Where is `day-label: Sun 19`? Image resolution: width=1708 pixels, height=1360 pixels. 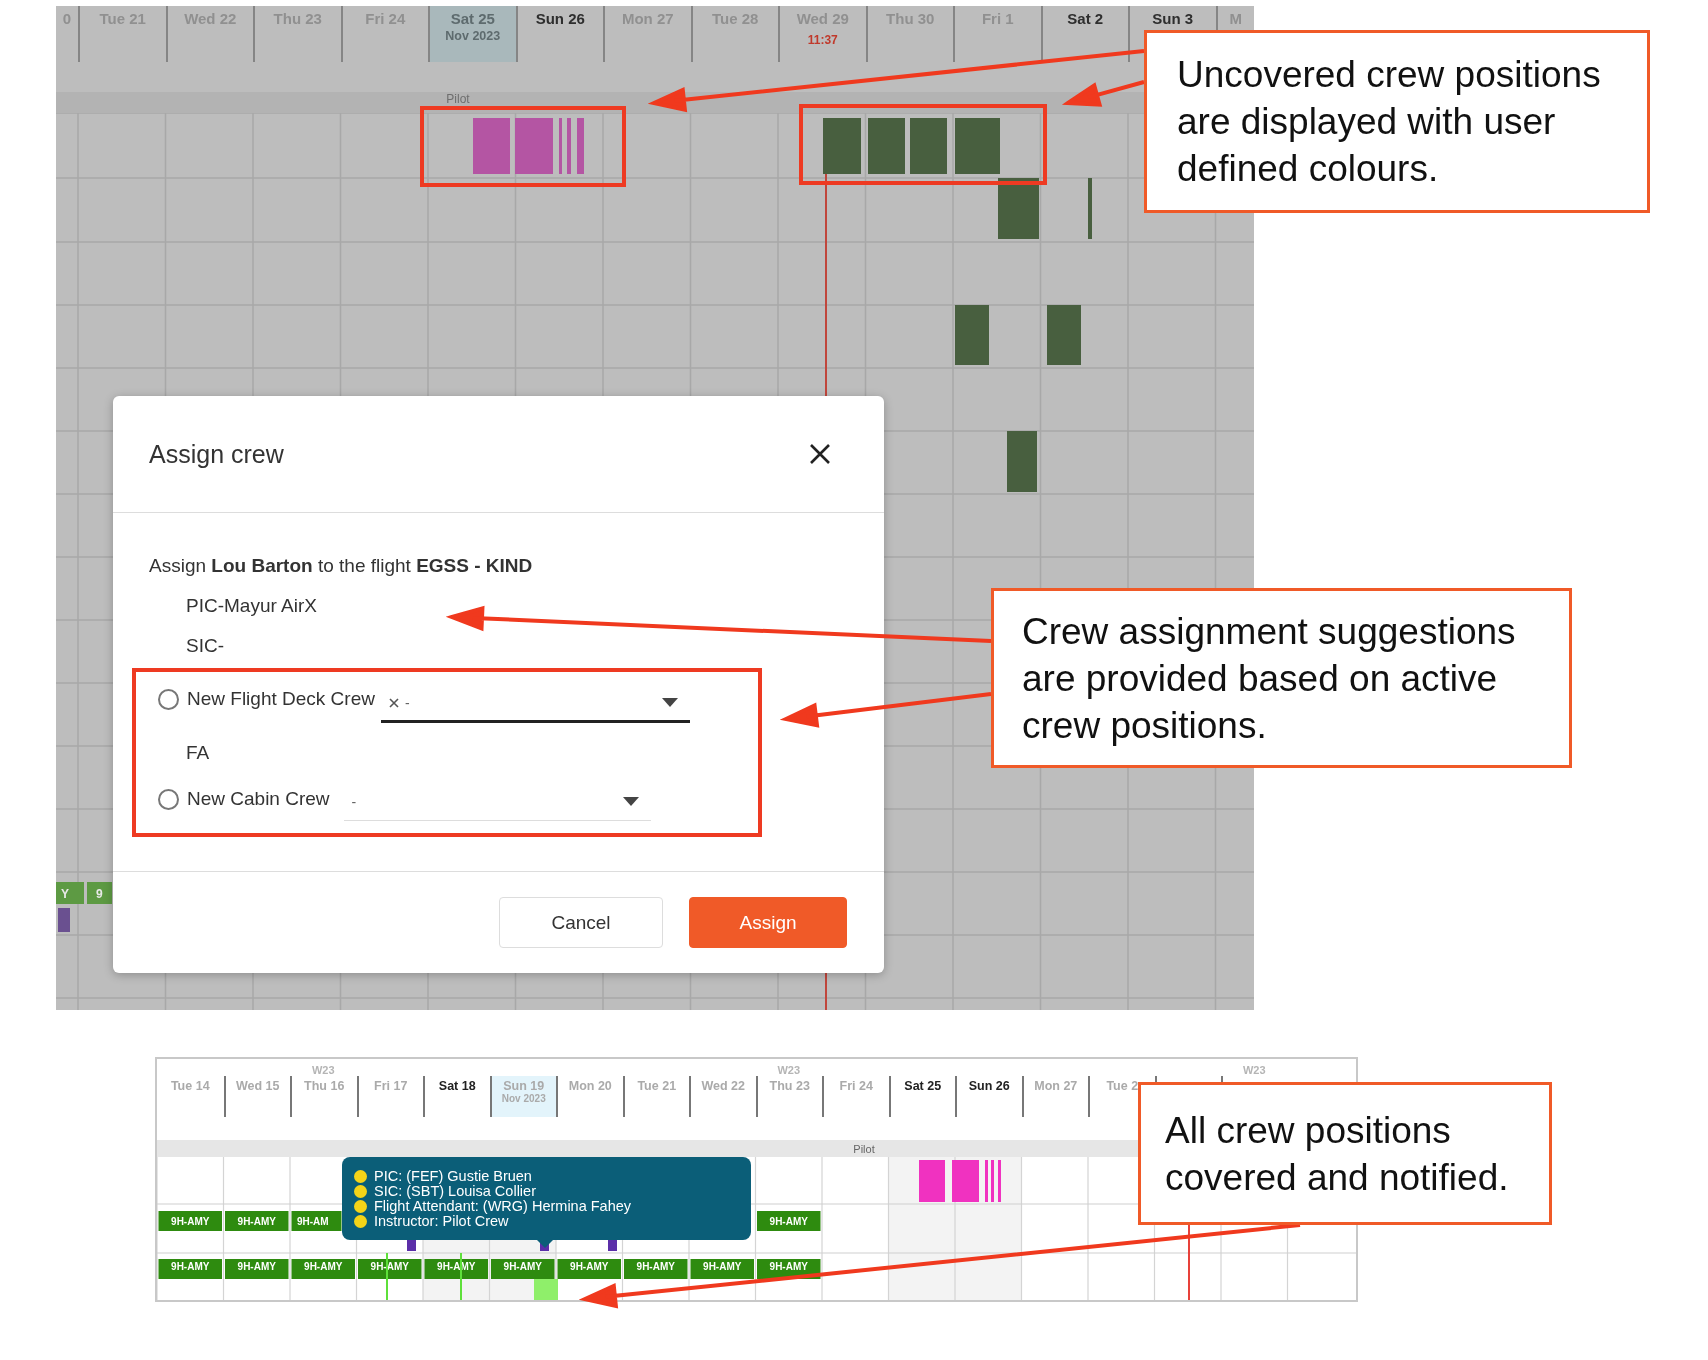
day-label: Sun 19 is located at coordinates (524, 1086).